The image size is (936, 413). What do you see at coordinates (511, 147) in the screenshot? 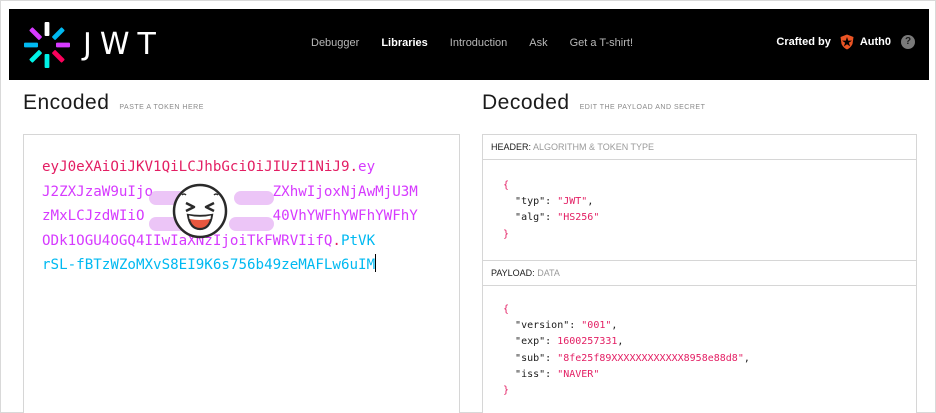
I see `header-label: HEADER:` at bounding box center [511, 147].